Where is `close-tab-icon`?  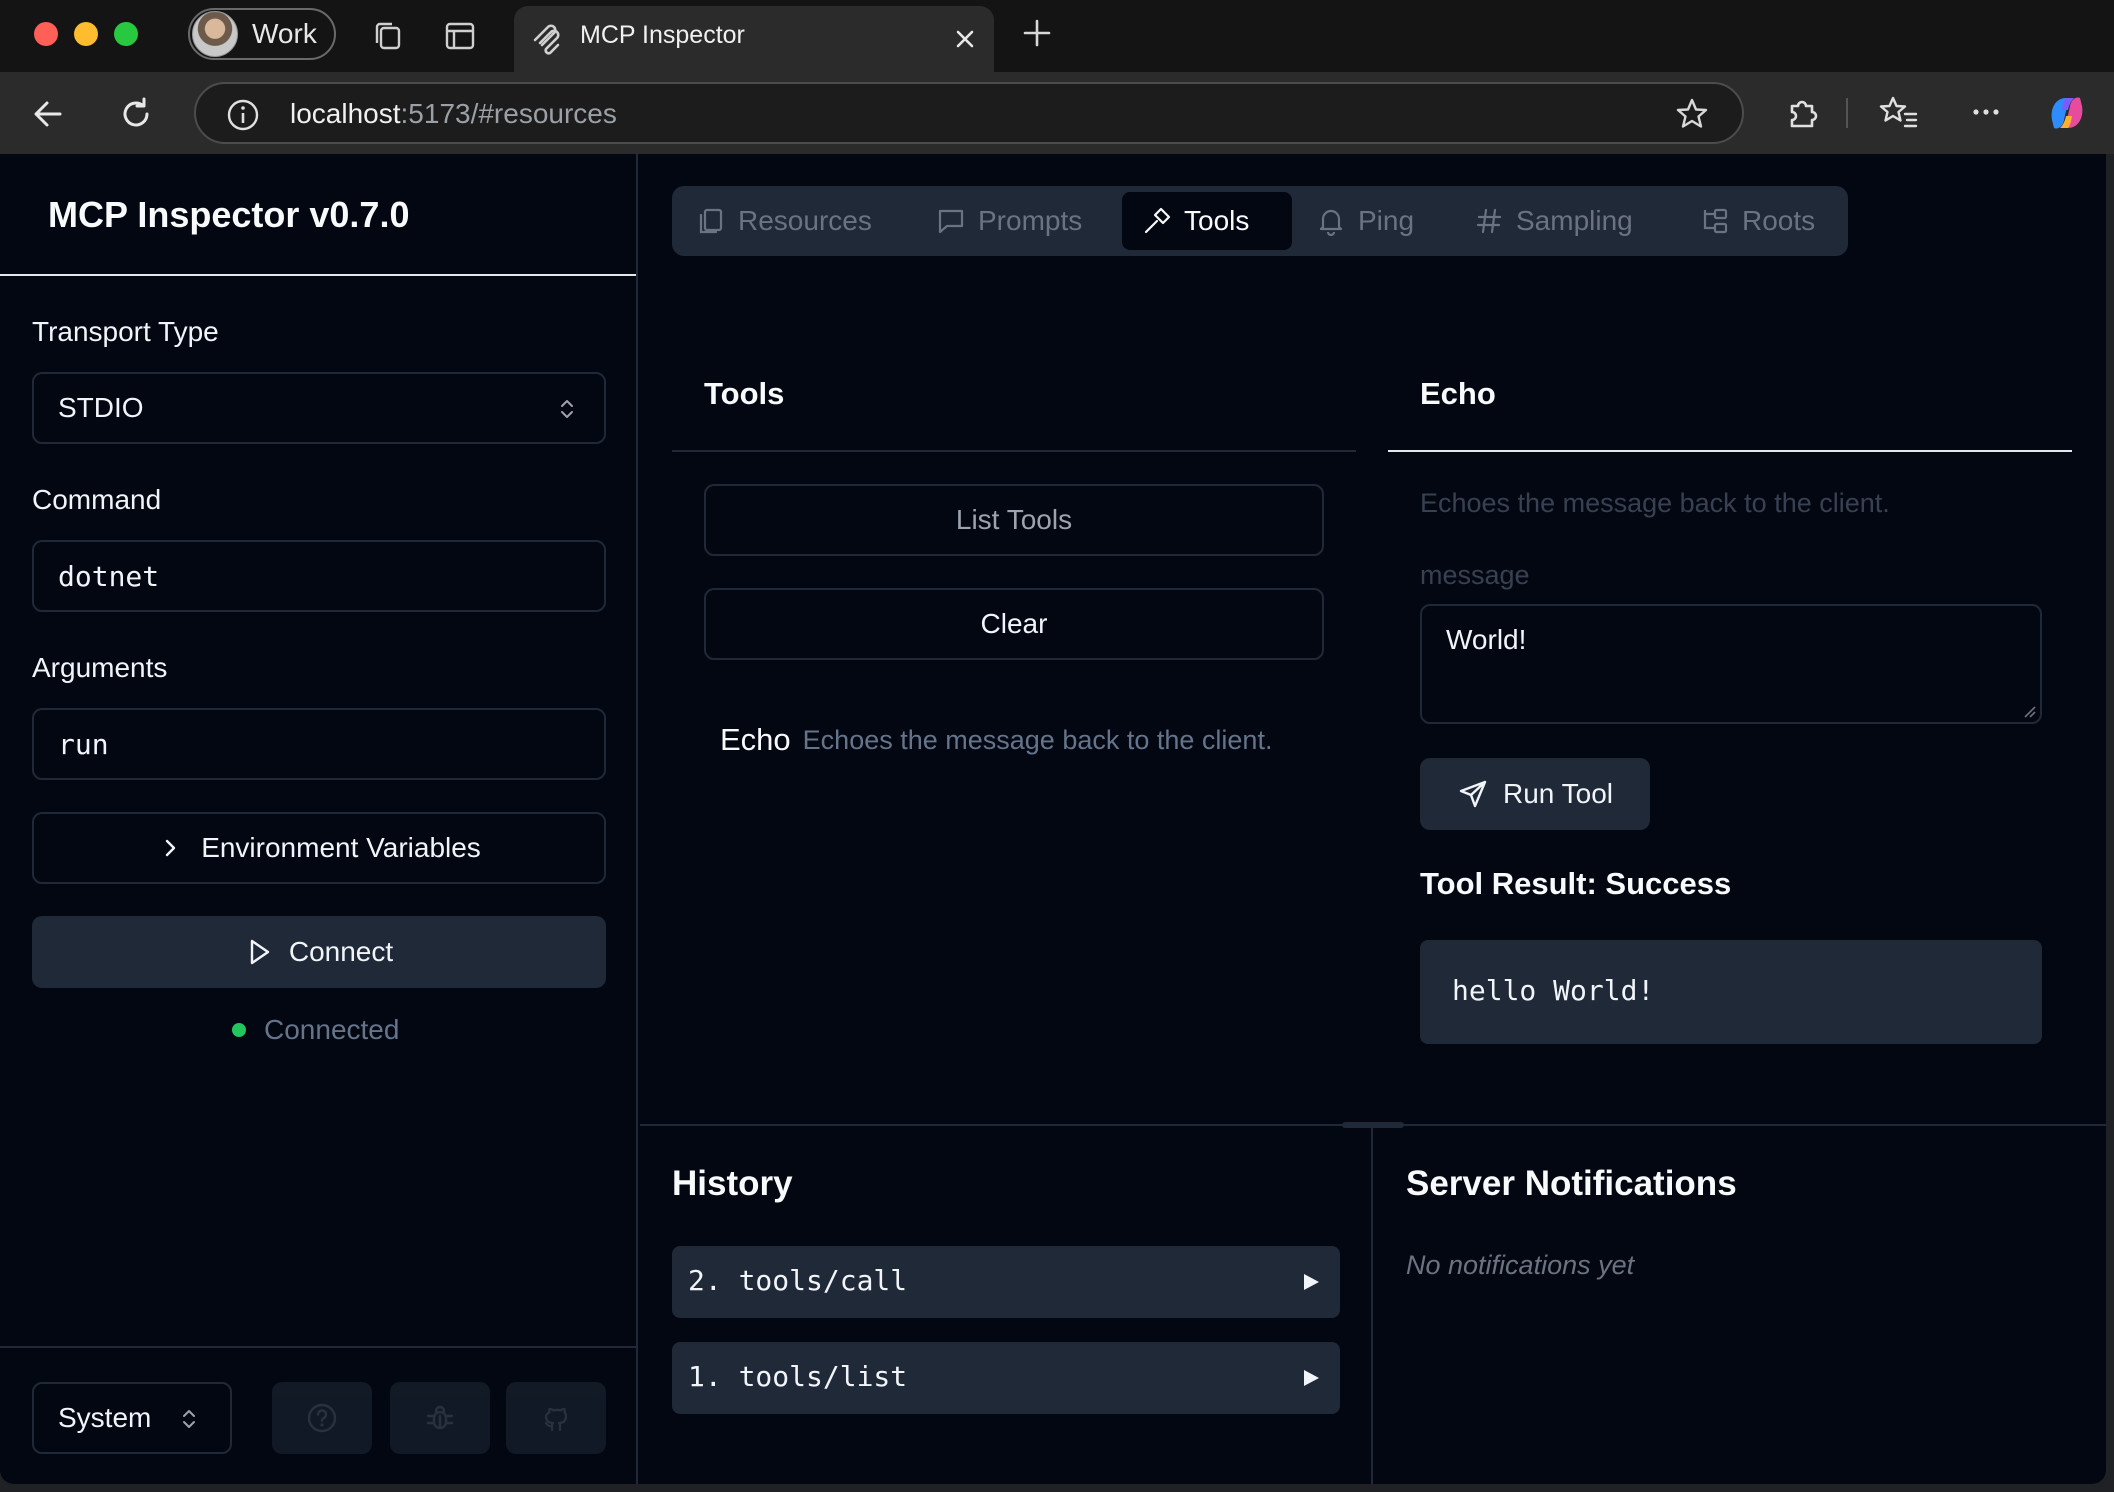 close-tab-icon is located at coordinates (965, 39).